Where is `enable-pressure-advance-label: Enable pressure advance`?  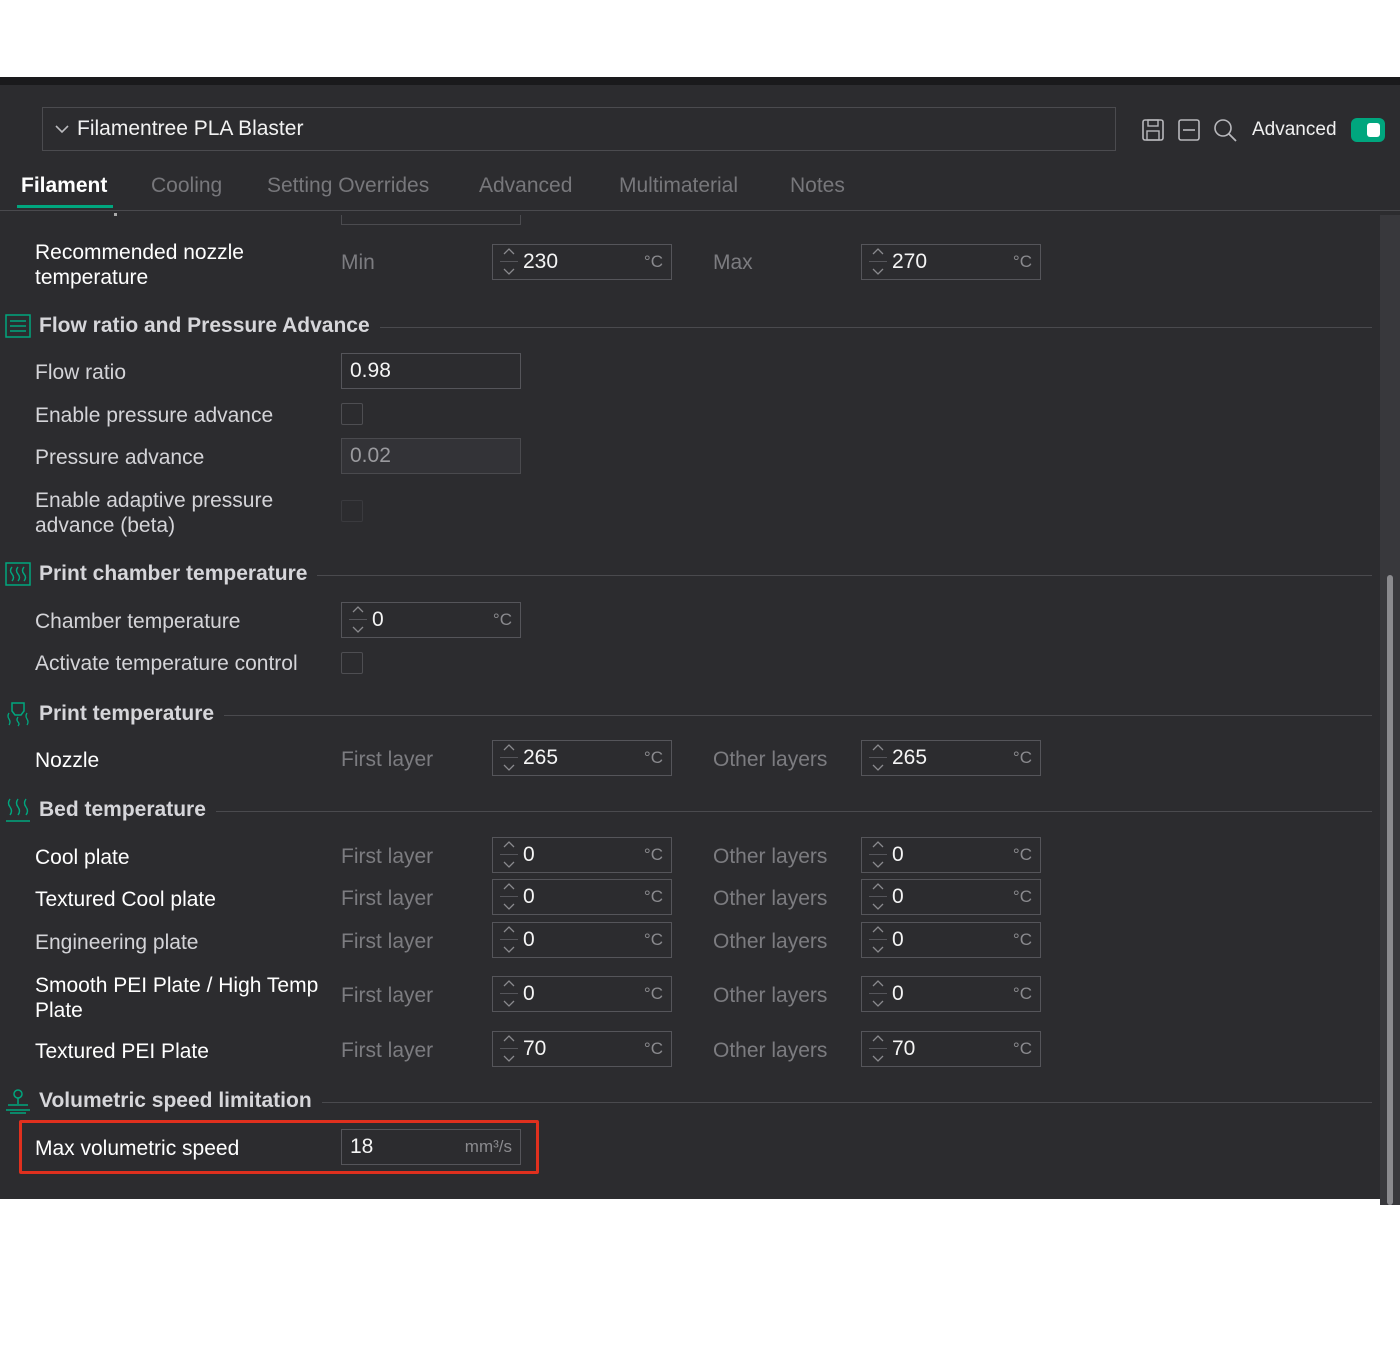
enable-pressure-advance-label: Enable pressure advance is located at coordinates (154, 415).